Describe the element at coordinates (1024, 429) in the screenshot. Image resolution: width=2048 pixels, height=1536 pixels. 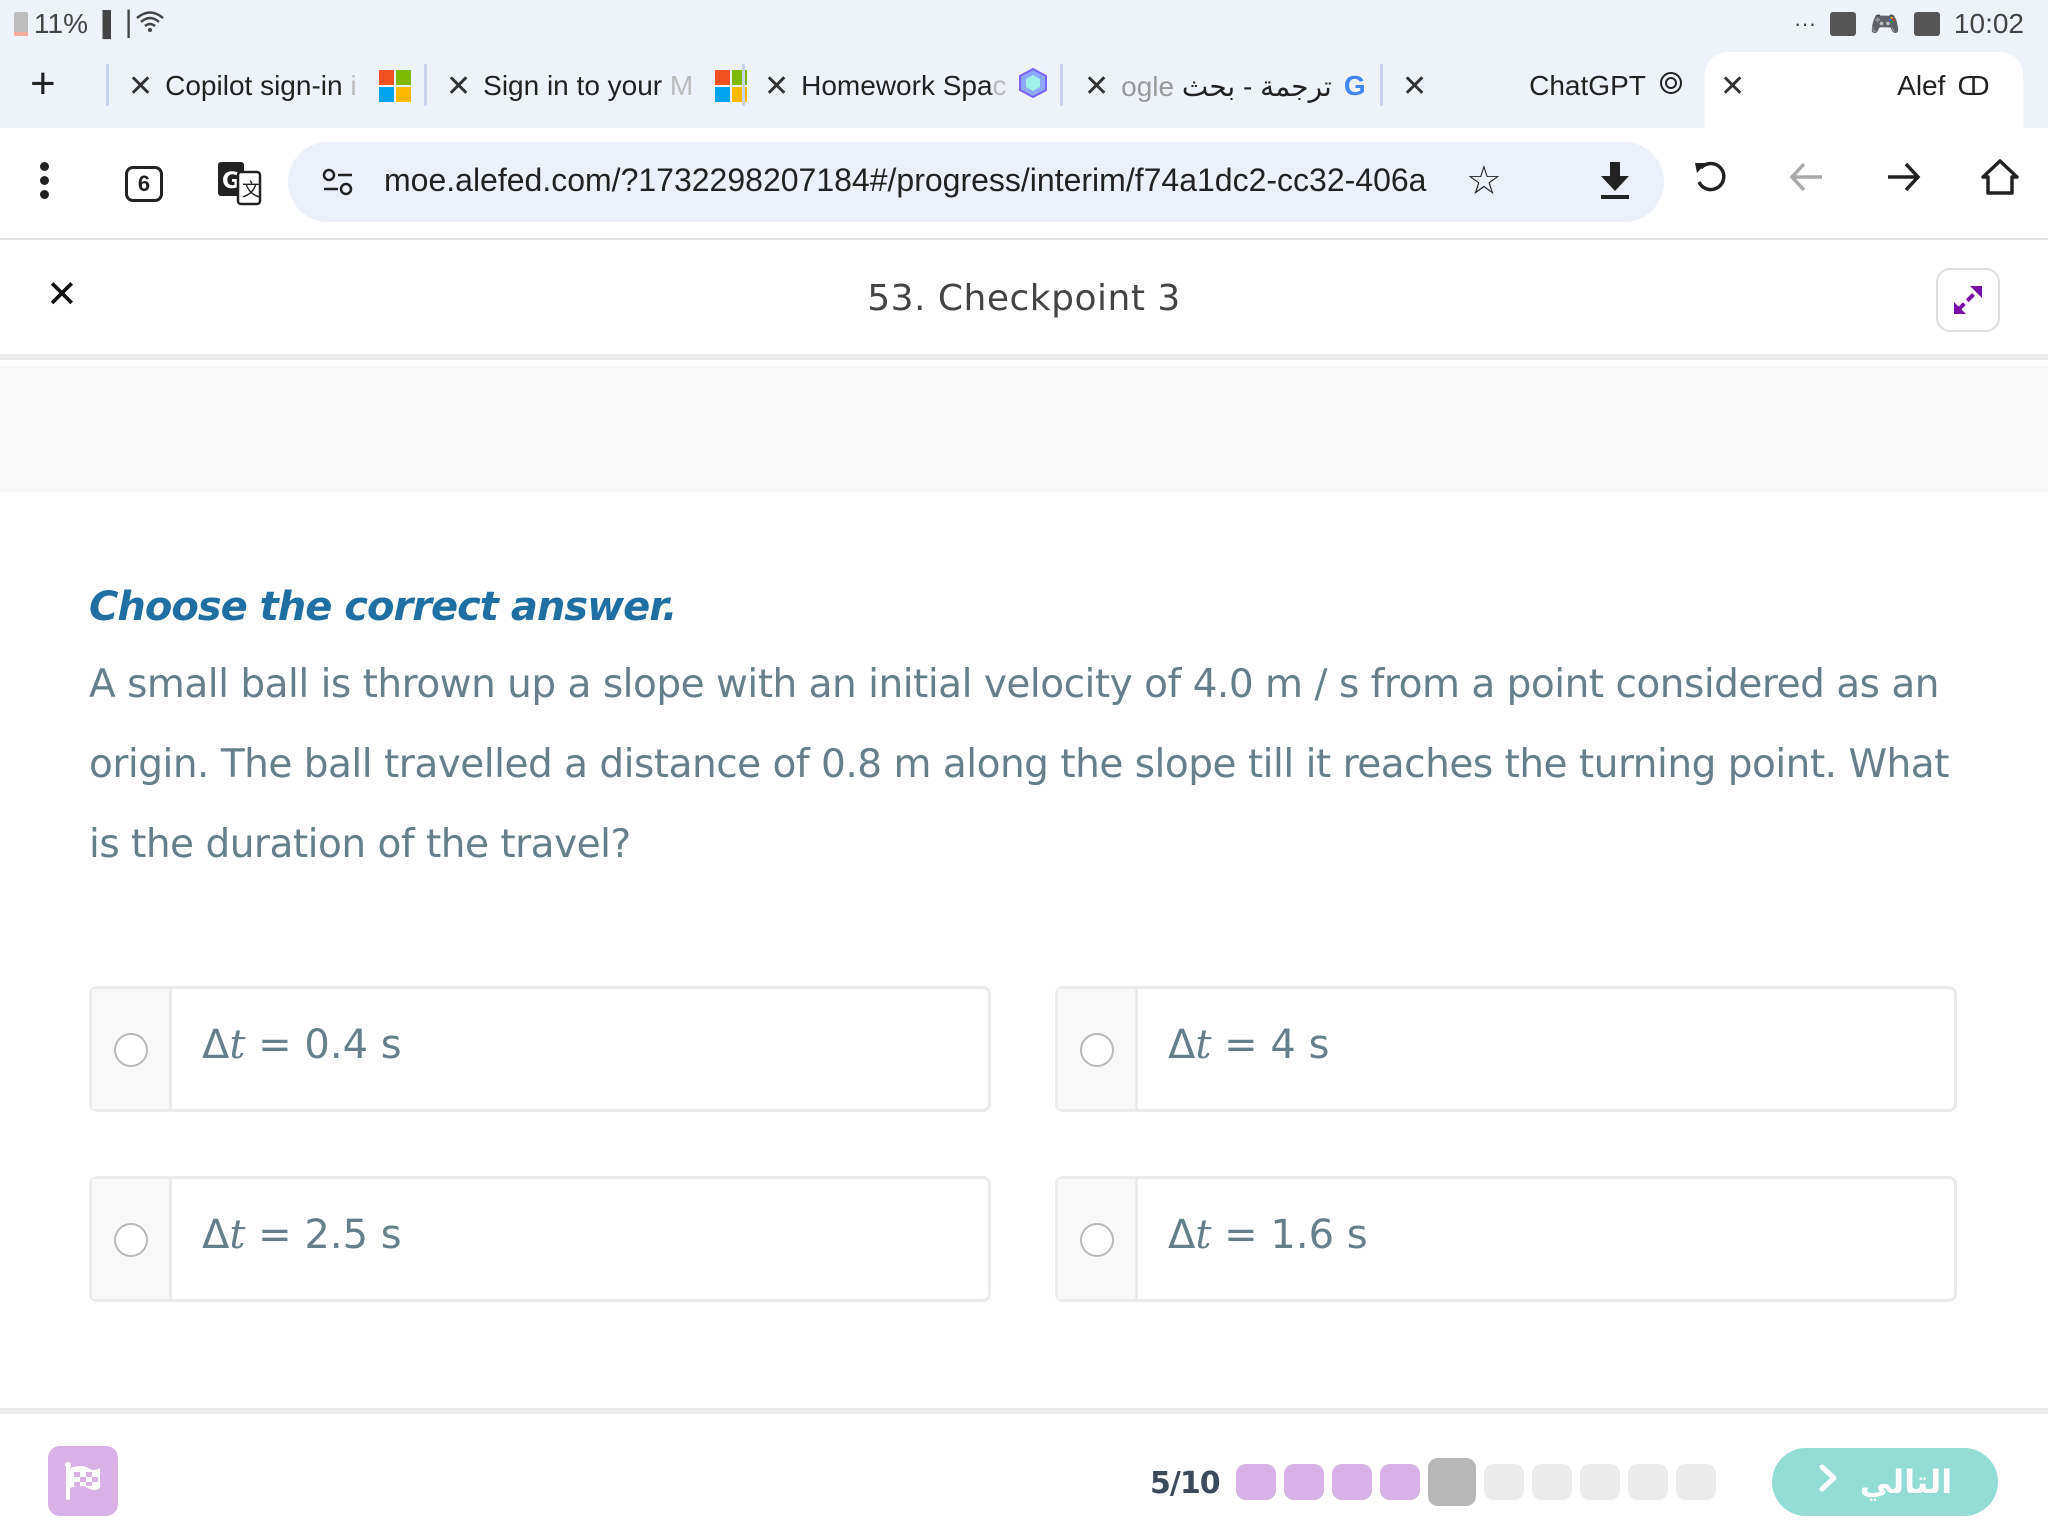
I see `content-top-band` at that location.